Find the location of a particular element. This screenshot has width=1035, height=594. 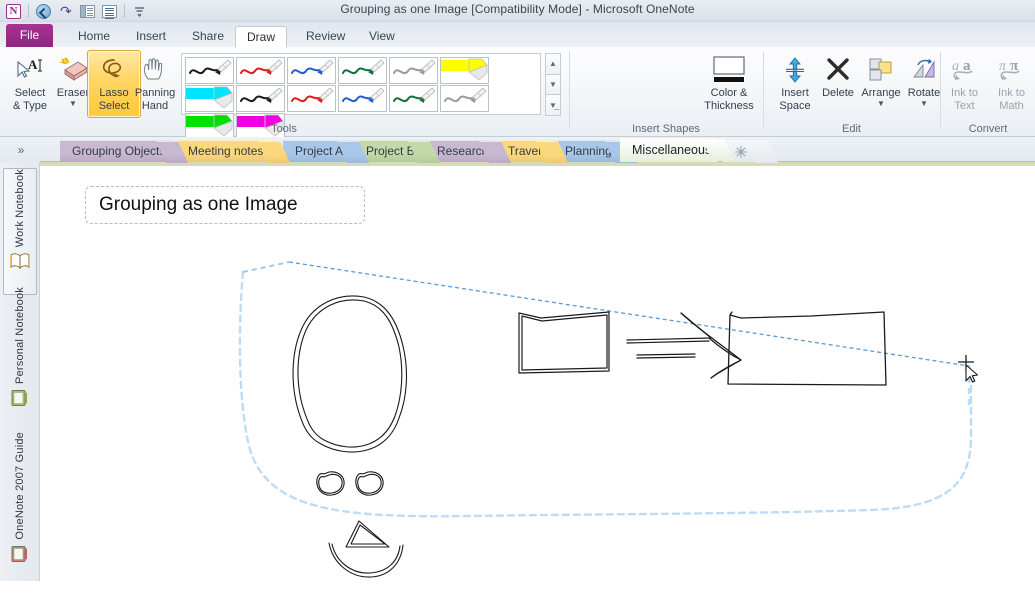

panning-hand-label-1: Panning is located at coordinates (155, 93).